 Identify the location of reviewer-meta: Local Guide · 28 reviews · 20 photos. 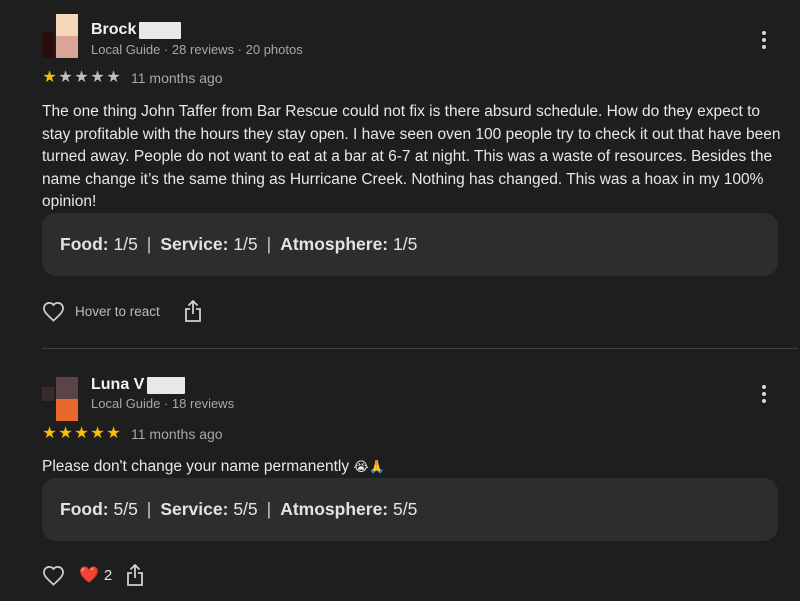
(197, 49).